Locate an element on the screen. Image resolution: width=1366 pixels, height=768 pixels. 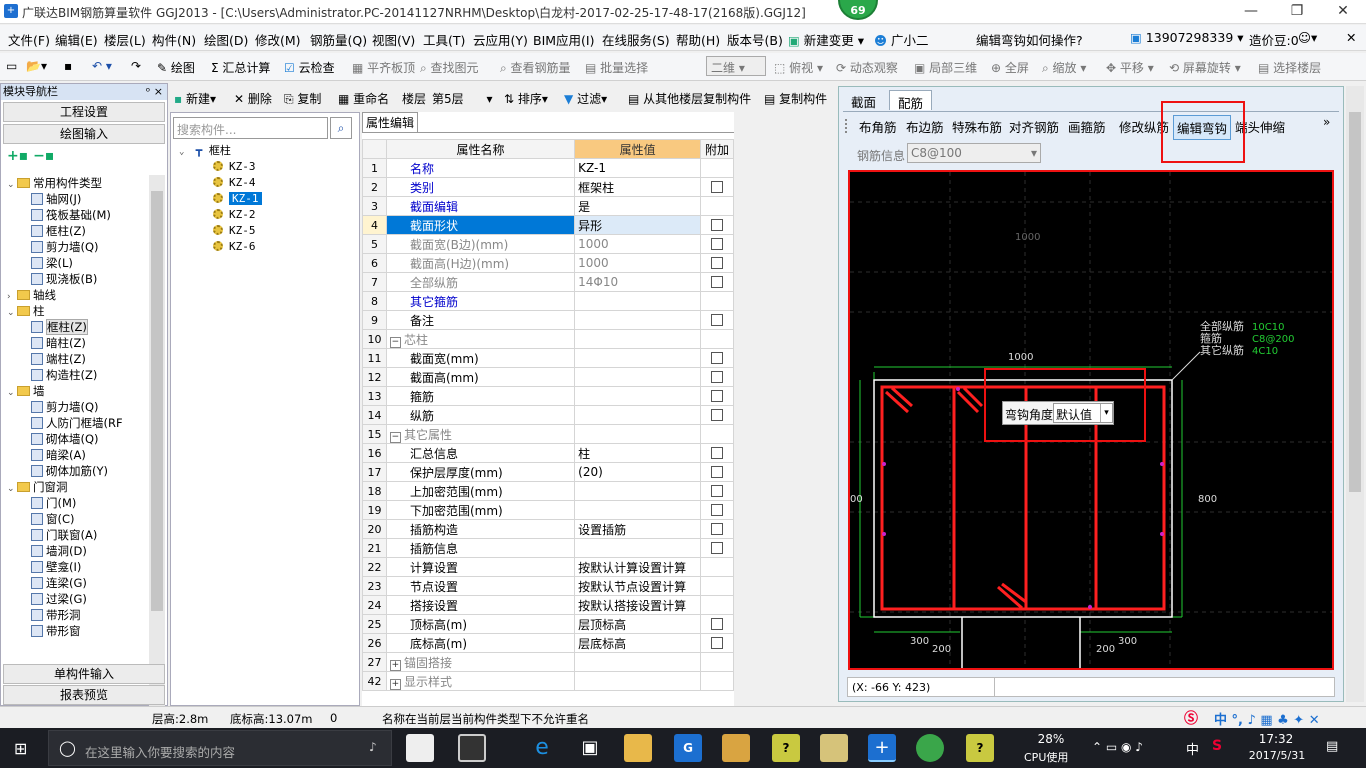
menu-online: 在线服务(S) is located at coordinates (636, 39).